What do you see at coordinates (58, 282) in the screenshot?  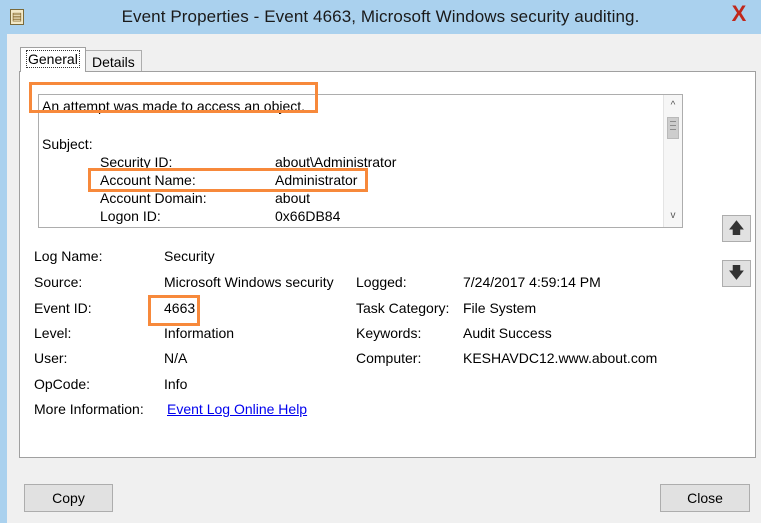 I see `source-label: Source:` at bounding box center [58, 282].